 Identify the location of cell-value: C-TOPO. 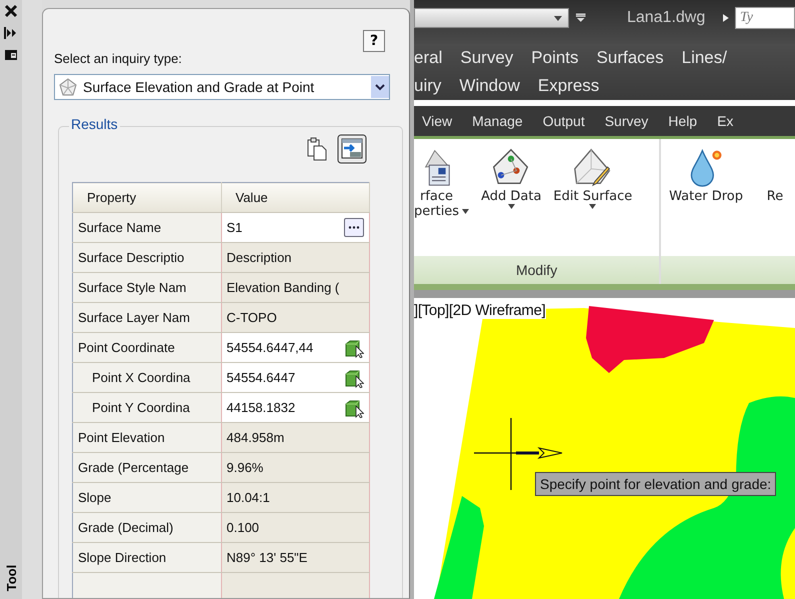
(251, 317).